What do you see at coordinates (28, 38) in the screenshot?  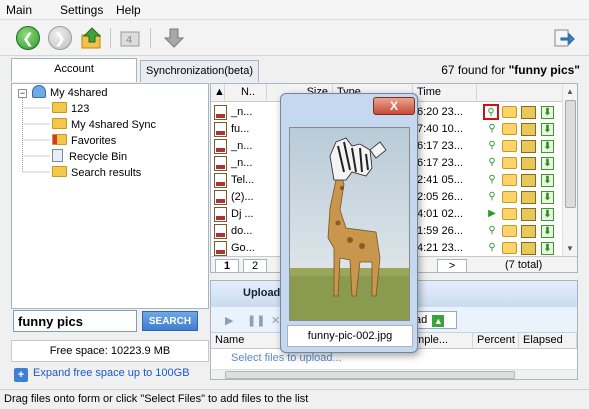 I see `back-icon: ❮` at bounding box center [28, 38].